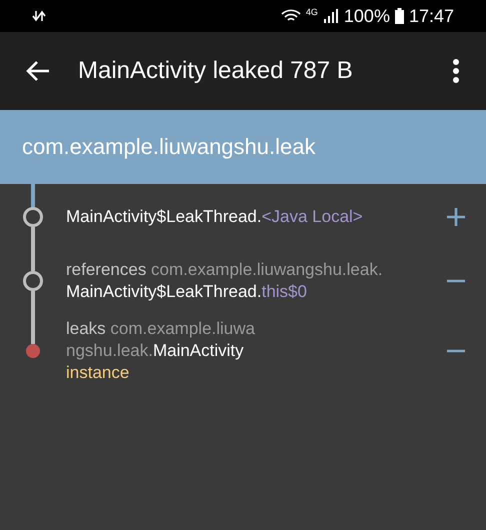 This screenshot has width=486, height=530. I want to click on trace-text: references com.example.liuwangshu.leak., so click(225, 270).